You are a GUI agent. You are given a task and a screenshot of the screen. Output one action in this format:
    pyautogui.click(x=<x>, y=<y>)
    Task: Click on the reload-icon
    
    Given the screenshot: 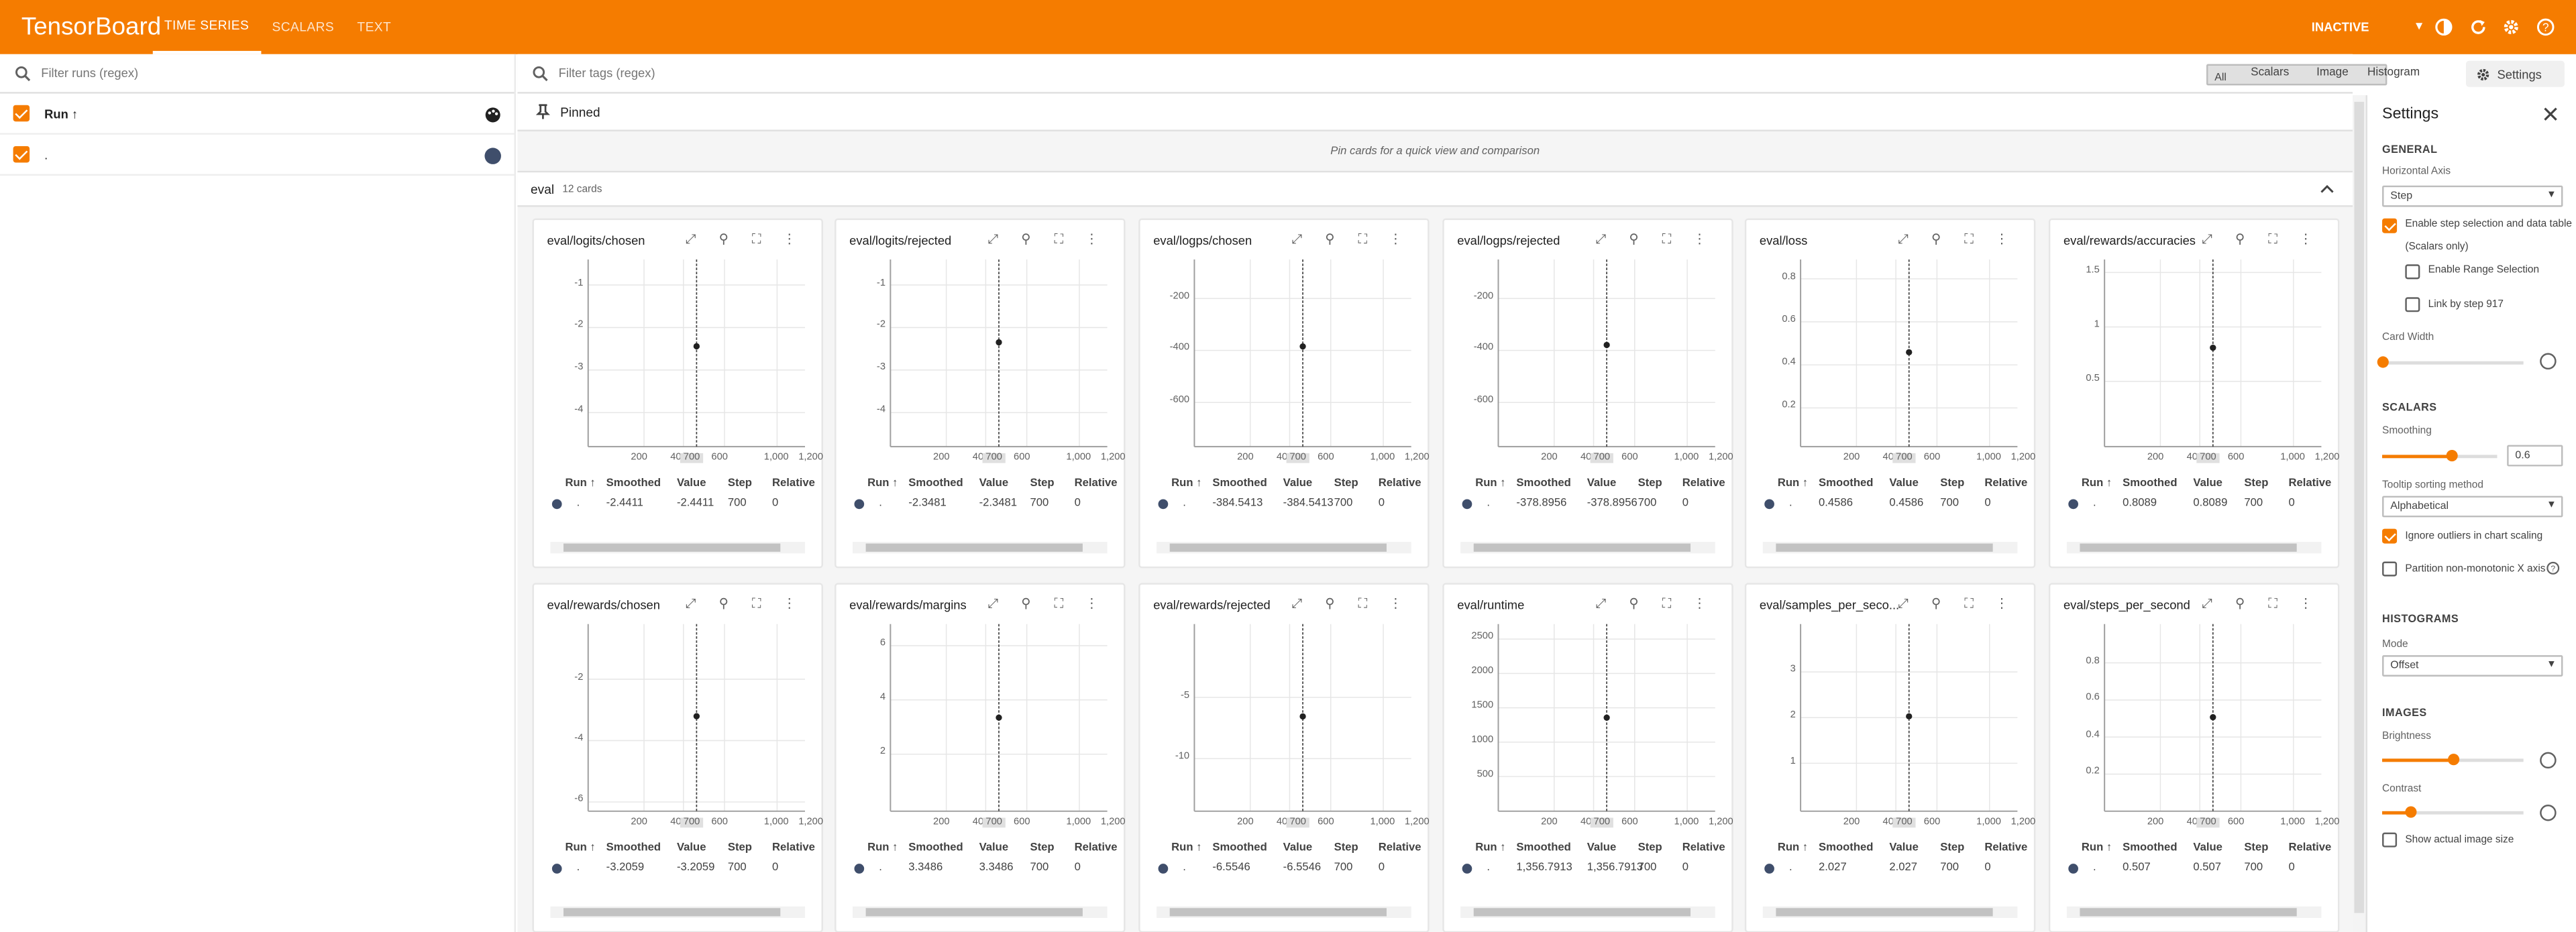 What is the action you would take?
    pyautogui.click(x=2478, y=27)
    